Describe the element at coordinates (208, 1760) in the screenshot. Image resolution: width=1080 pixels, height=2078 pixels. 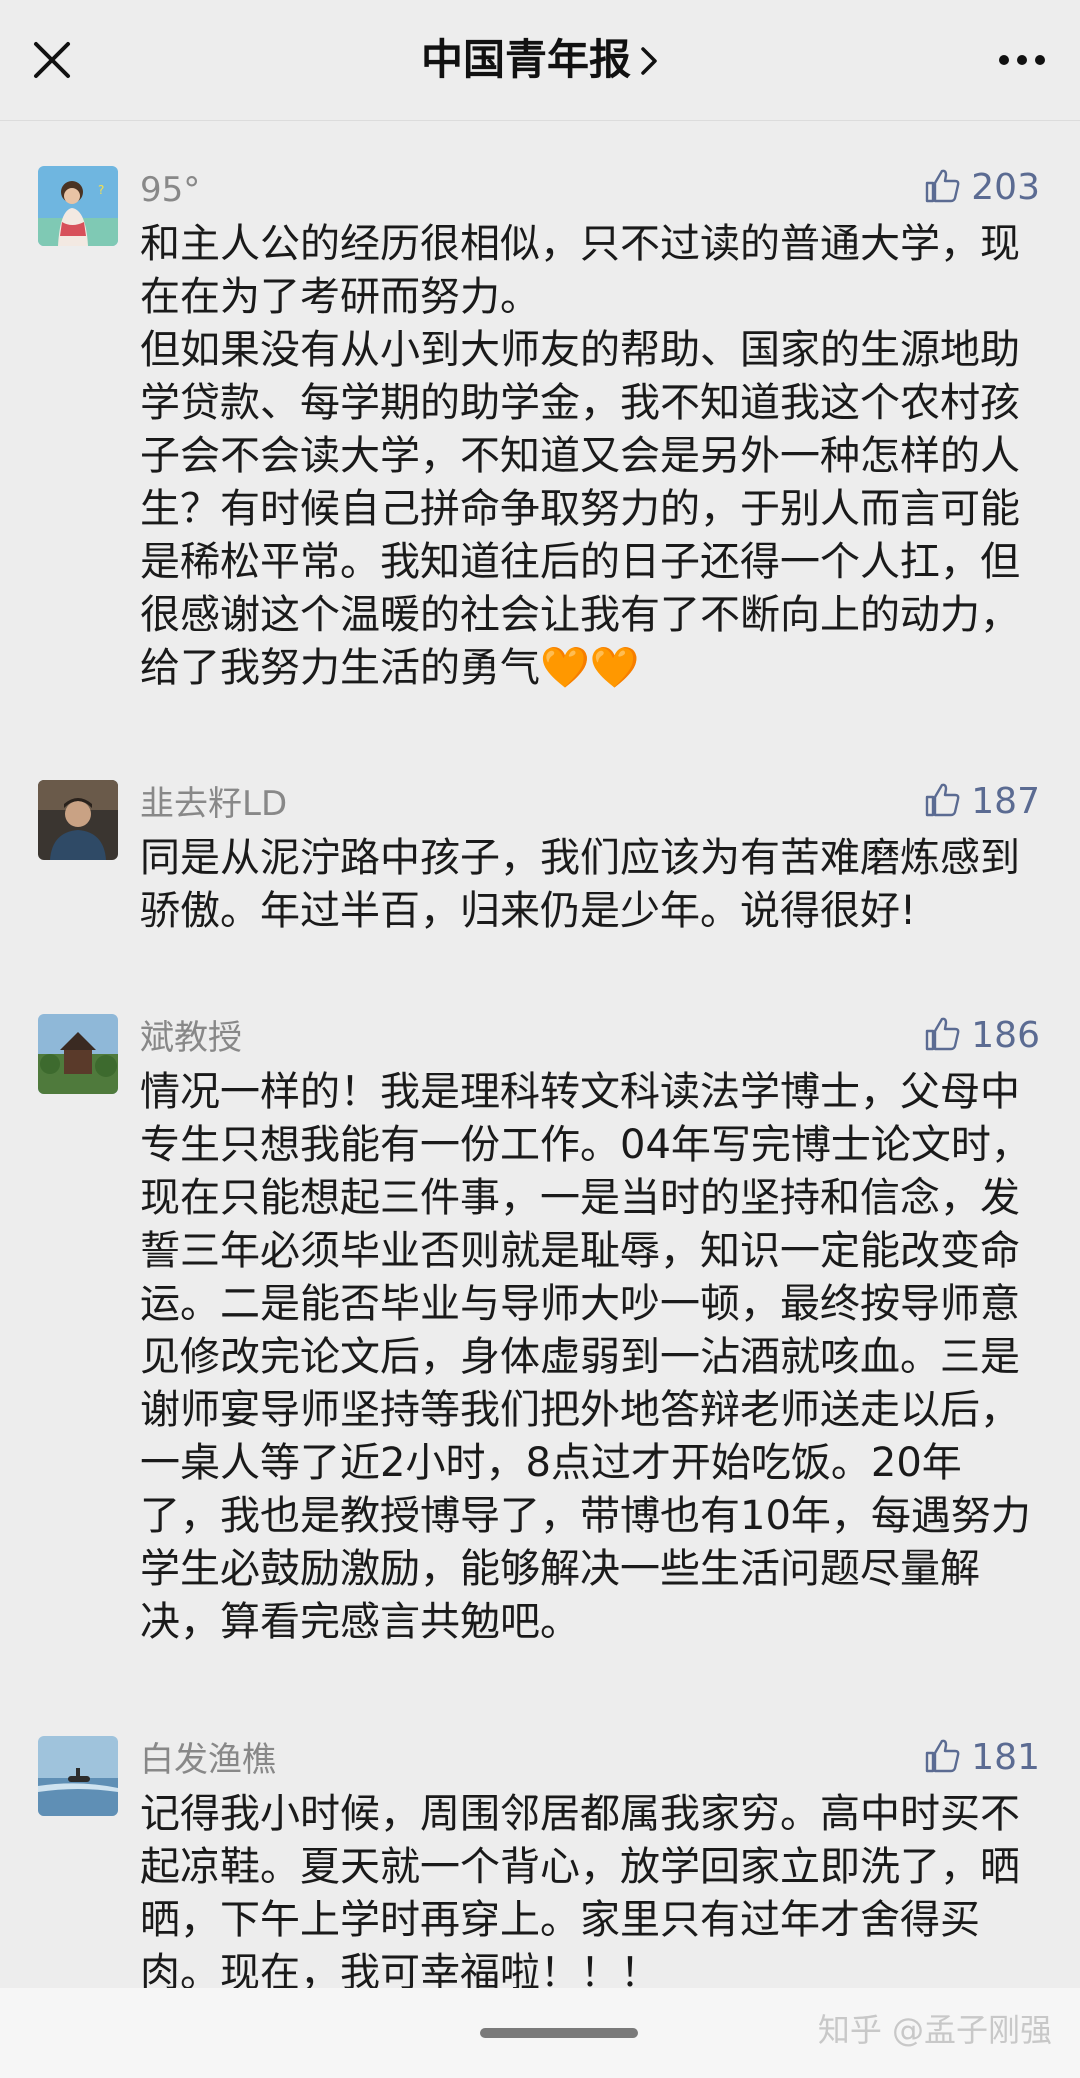
I see `comment-author: 白发渔樵` at that location.